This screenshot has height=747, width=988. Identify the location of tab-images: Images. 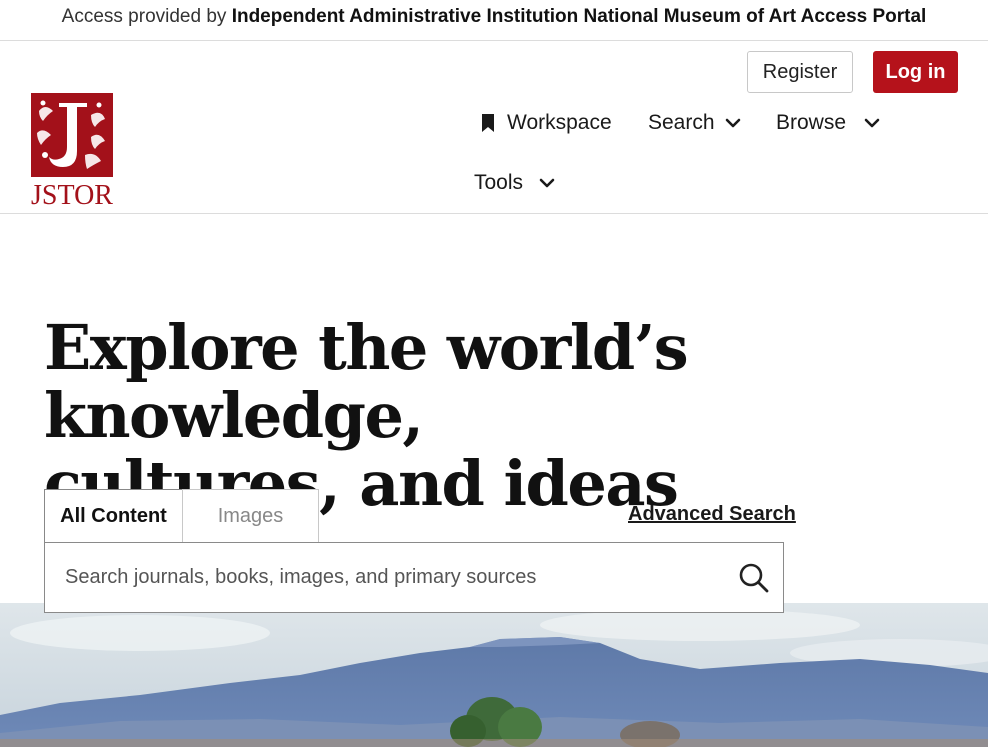
(250, 516).